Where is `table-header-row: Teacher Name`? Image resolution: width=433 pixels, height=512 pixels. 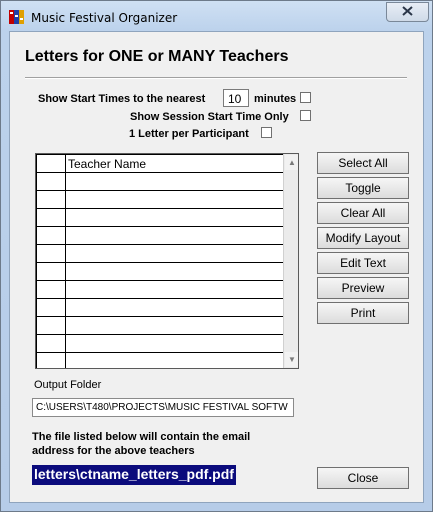 table-header-row: Teacher Name is located at coordinates (160, 163).